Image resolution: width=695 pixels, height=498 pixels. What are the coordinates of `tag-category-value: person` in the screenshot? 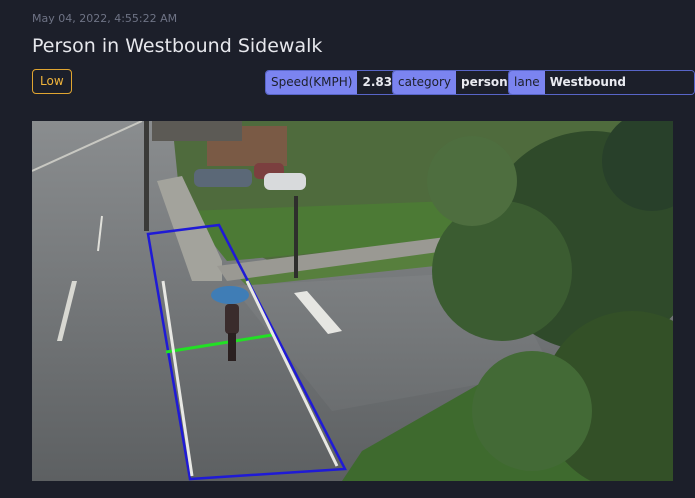 It's located at (484, 82).